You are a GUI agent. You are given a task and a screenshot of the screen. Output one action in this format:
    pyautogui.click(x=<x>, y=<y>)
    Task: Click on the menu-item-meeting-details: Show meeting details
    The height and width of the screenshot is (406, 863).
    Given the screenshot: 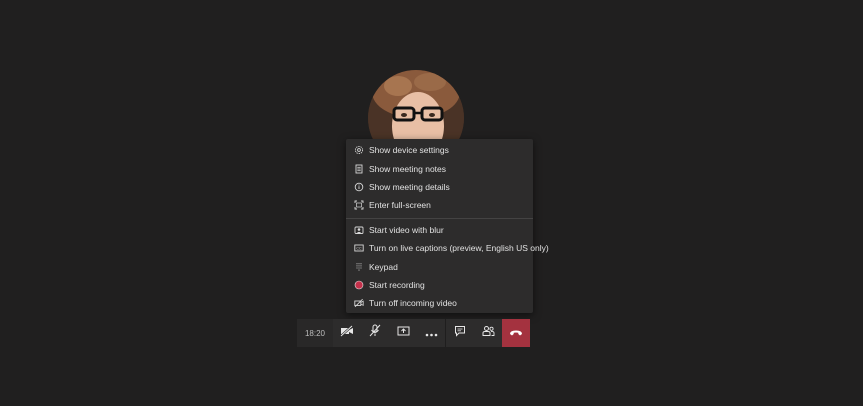 What is the action you would take?
    pyautogui.click(x=439, y=187)
    